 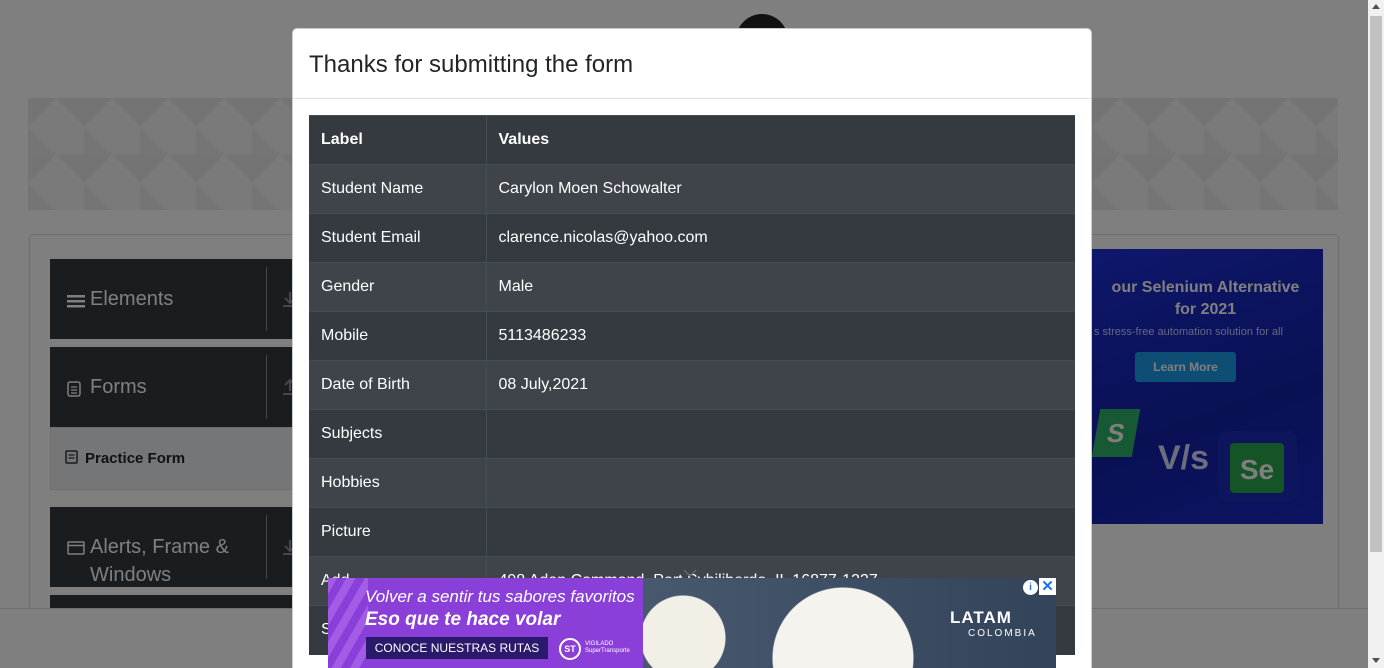 I want to click on table-row: Student Name Carylon Moen Schowalter, so click(x=692, y=189).